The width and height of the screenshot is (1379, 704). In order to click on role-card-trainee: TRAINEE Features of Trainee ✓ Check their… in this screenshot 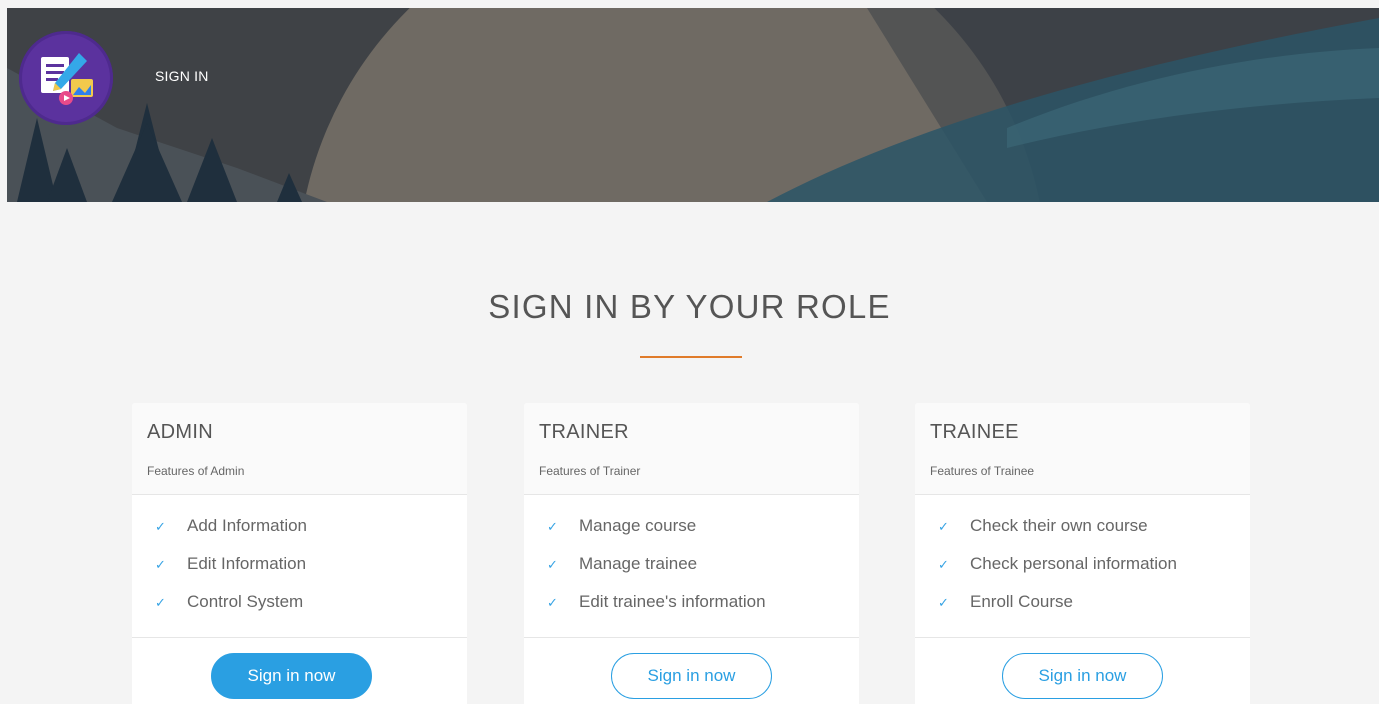, I will do `click(1082, 553)`.